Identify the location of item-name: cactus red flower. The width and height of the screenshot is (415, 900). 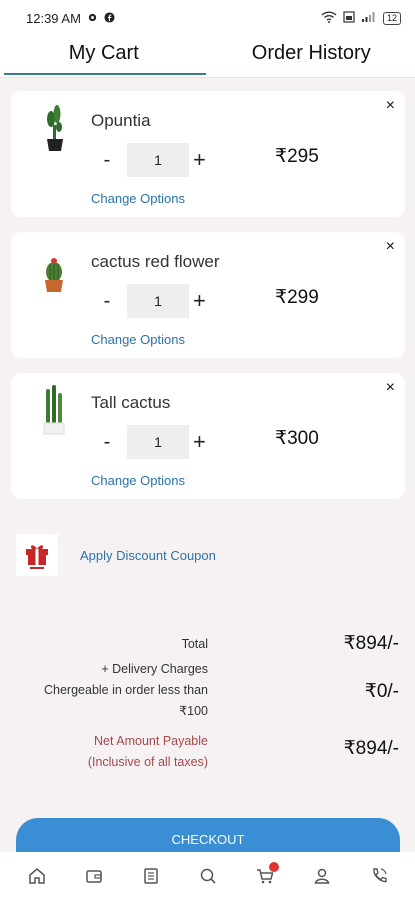
(155, 261).